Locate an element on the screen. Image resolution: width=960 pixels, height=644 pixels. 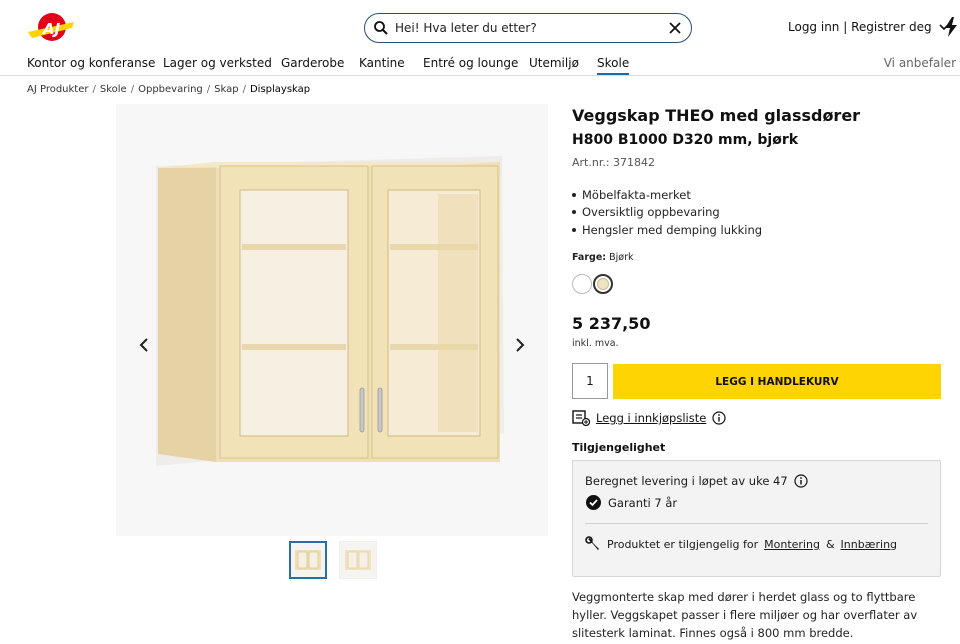
gallery-thumbnails is located at coordinates (333, 560).